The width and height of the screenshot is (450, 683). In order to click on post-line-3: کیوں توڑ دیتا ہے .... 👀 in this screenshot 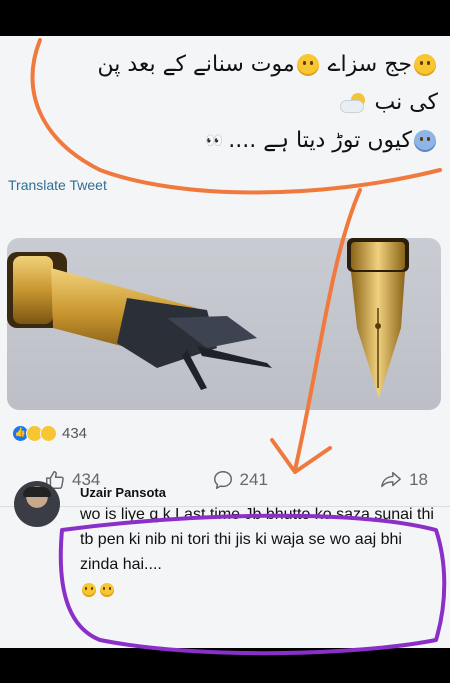, I will do `click(233, 141)`.